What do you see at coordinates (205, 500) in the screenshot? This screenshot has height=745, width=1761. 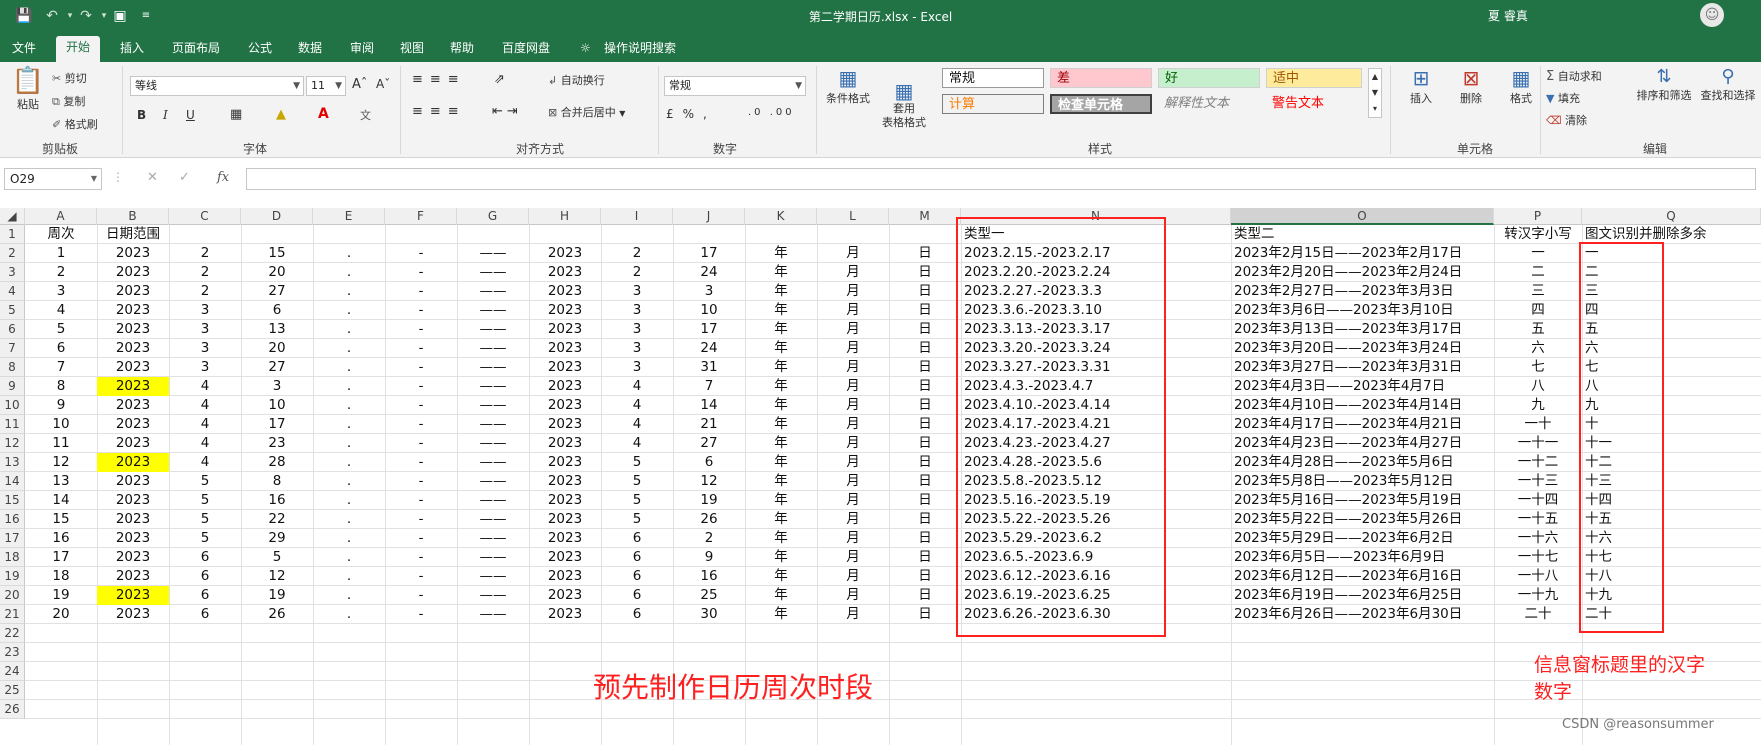 I see `cell-C15: 5` at bounding box center [205, 500].